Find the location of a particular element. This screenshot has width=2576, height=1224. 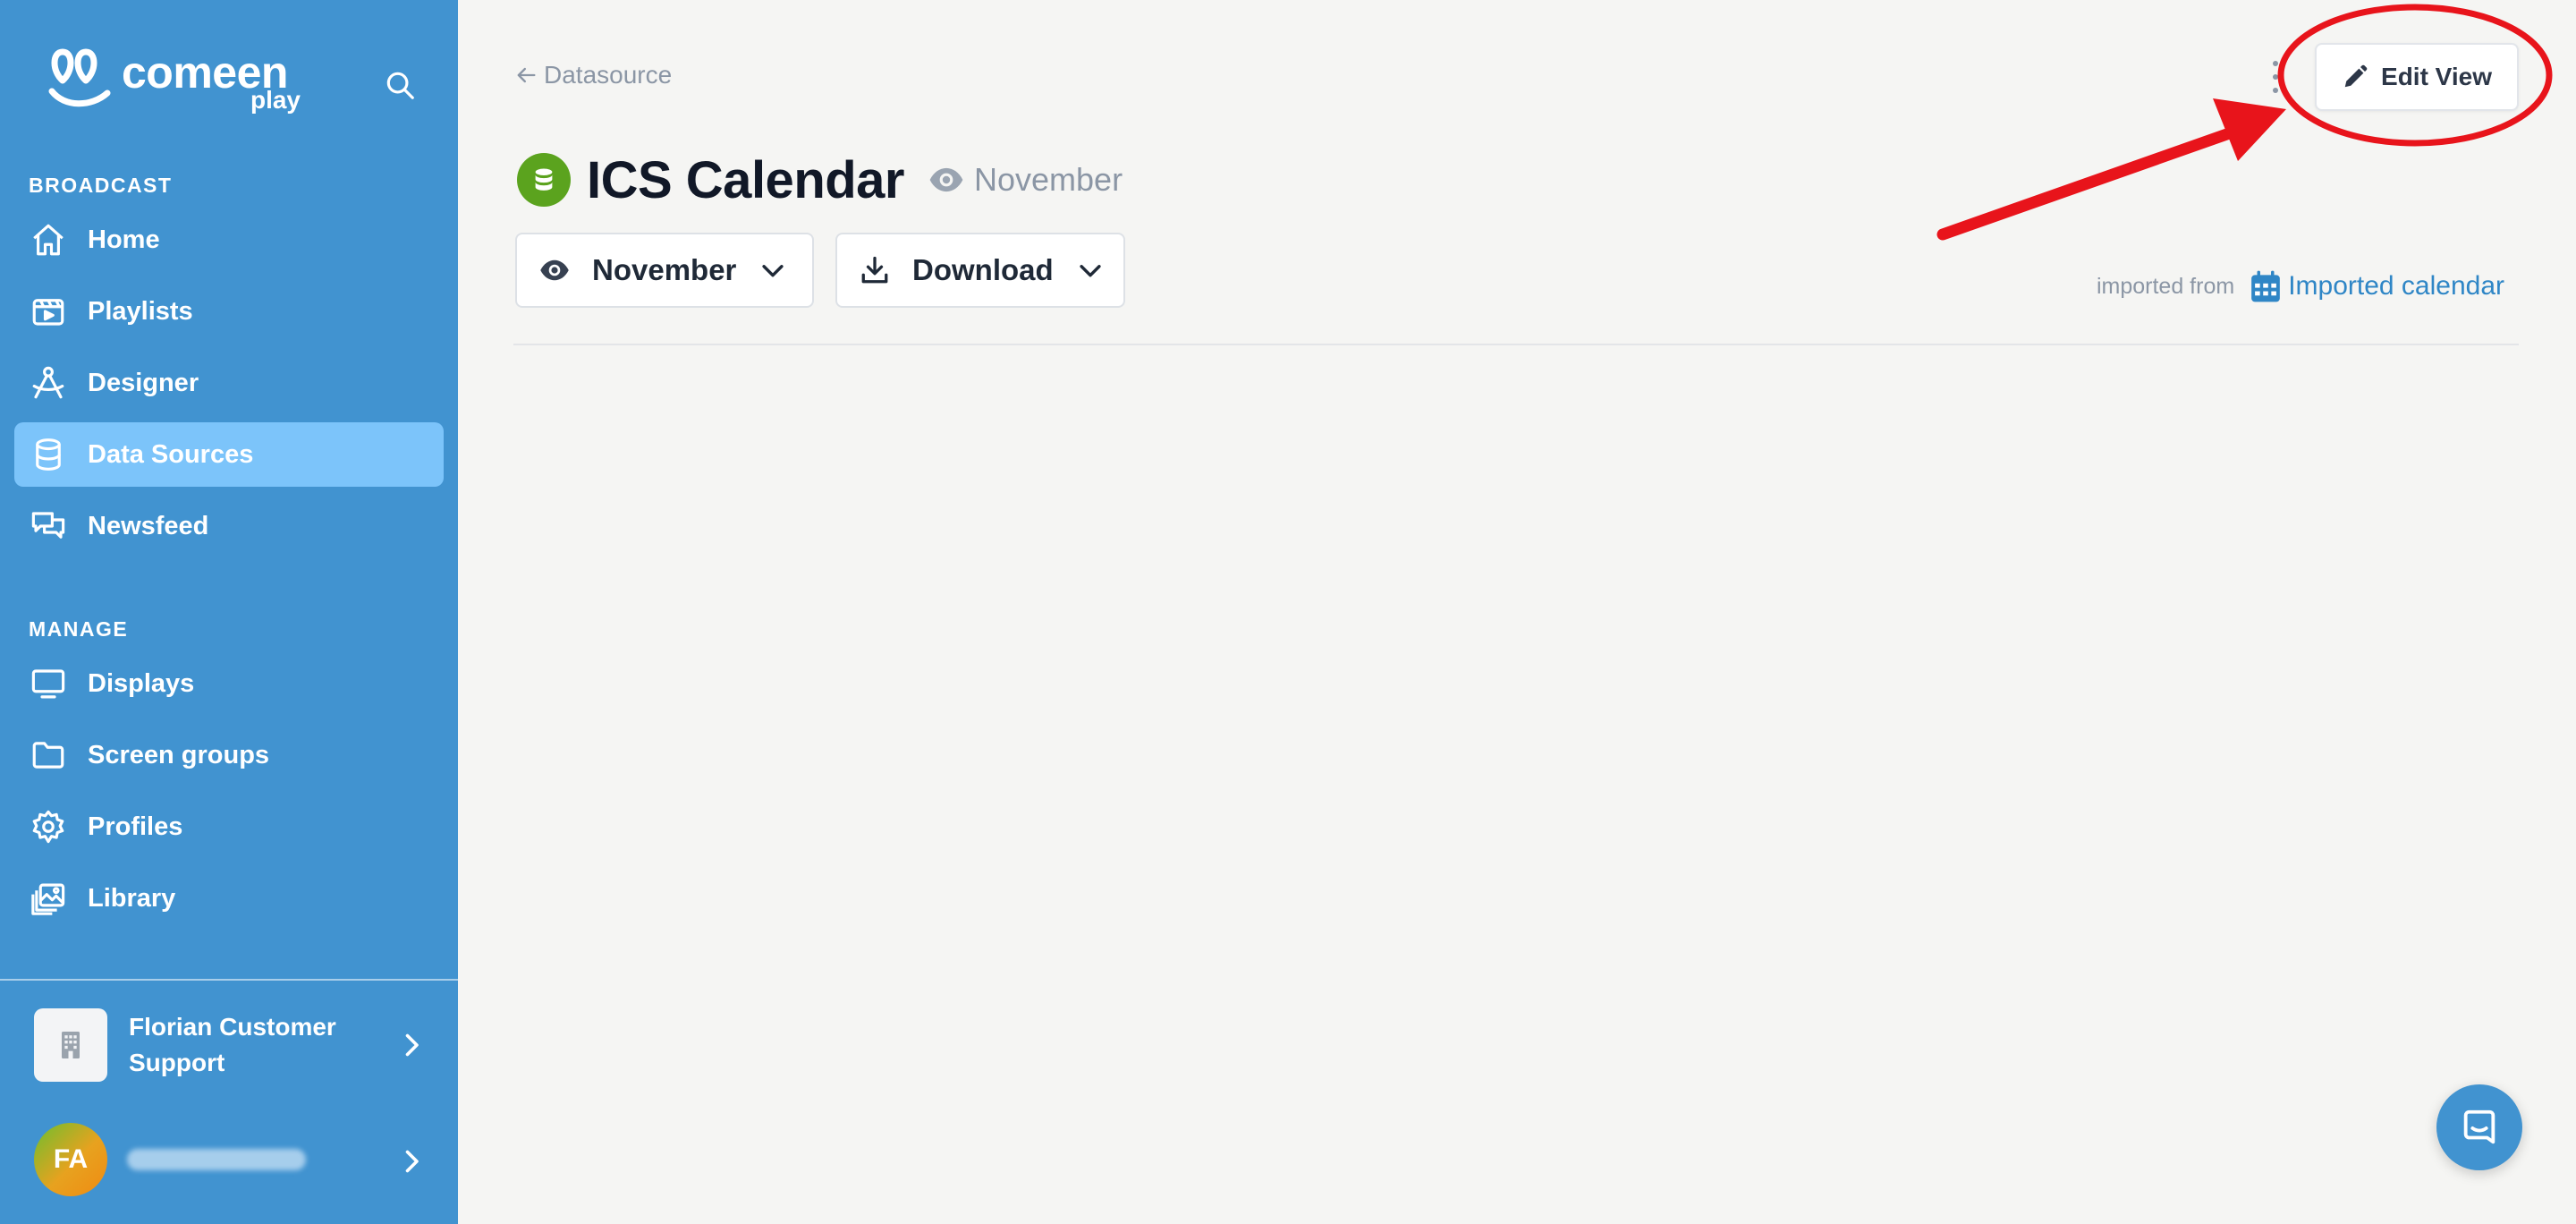

organization-switcher: Florian Customer Support is located at coordinates (231, 1045).